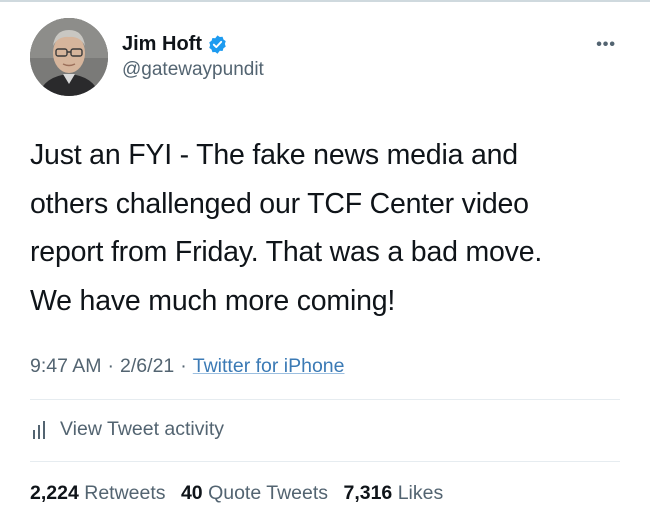 The height and width of the screenshot is (512, 650). I want to click on verified-badge-icon, so click(217, 44).